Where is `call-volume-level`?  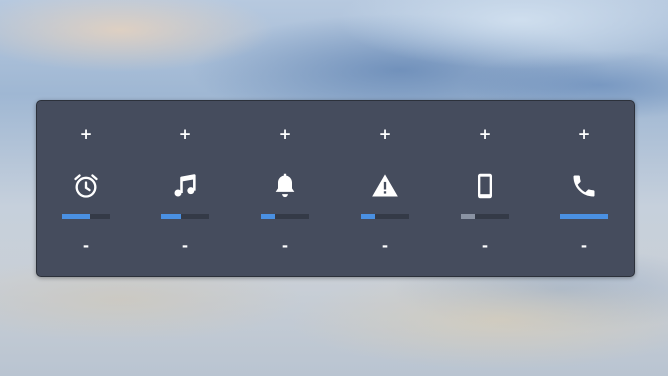
call-volume-level is located at coordinates (584, 216).